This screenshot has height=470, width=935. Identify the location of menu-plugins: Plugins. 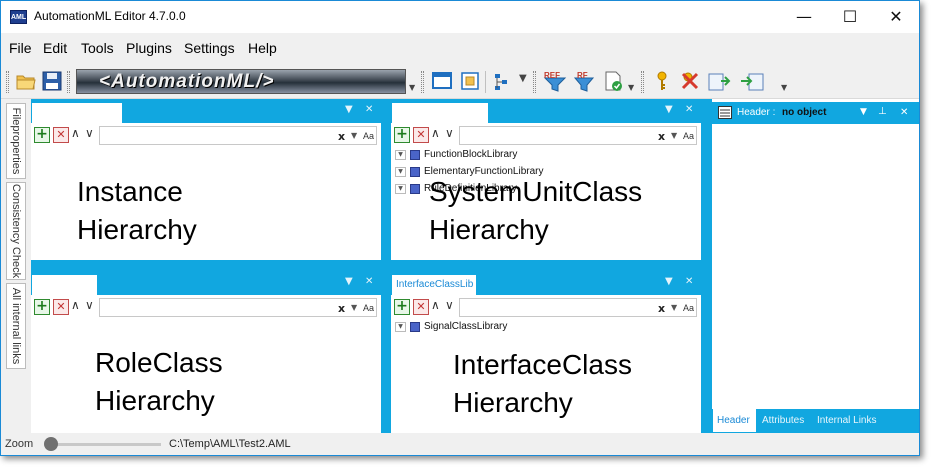
(149, 48).